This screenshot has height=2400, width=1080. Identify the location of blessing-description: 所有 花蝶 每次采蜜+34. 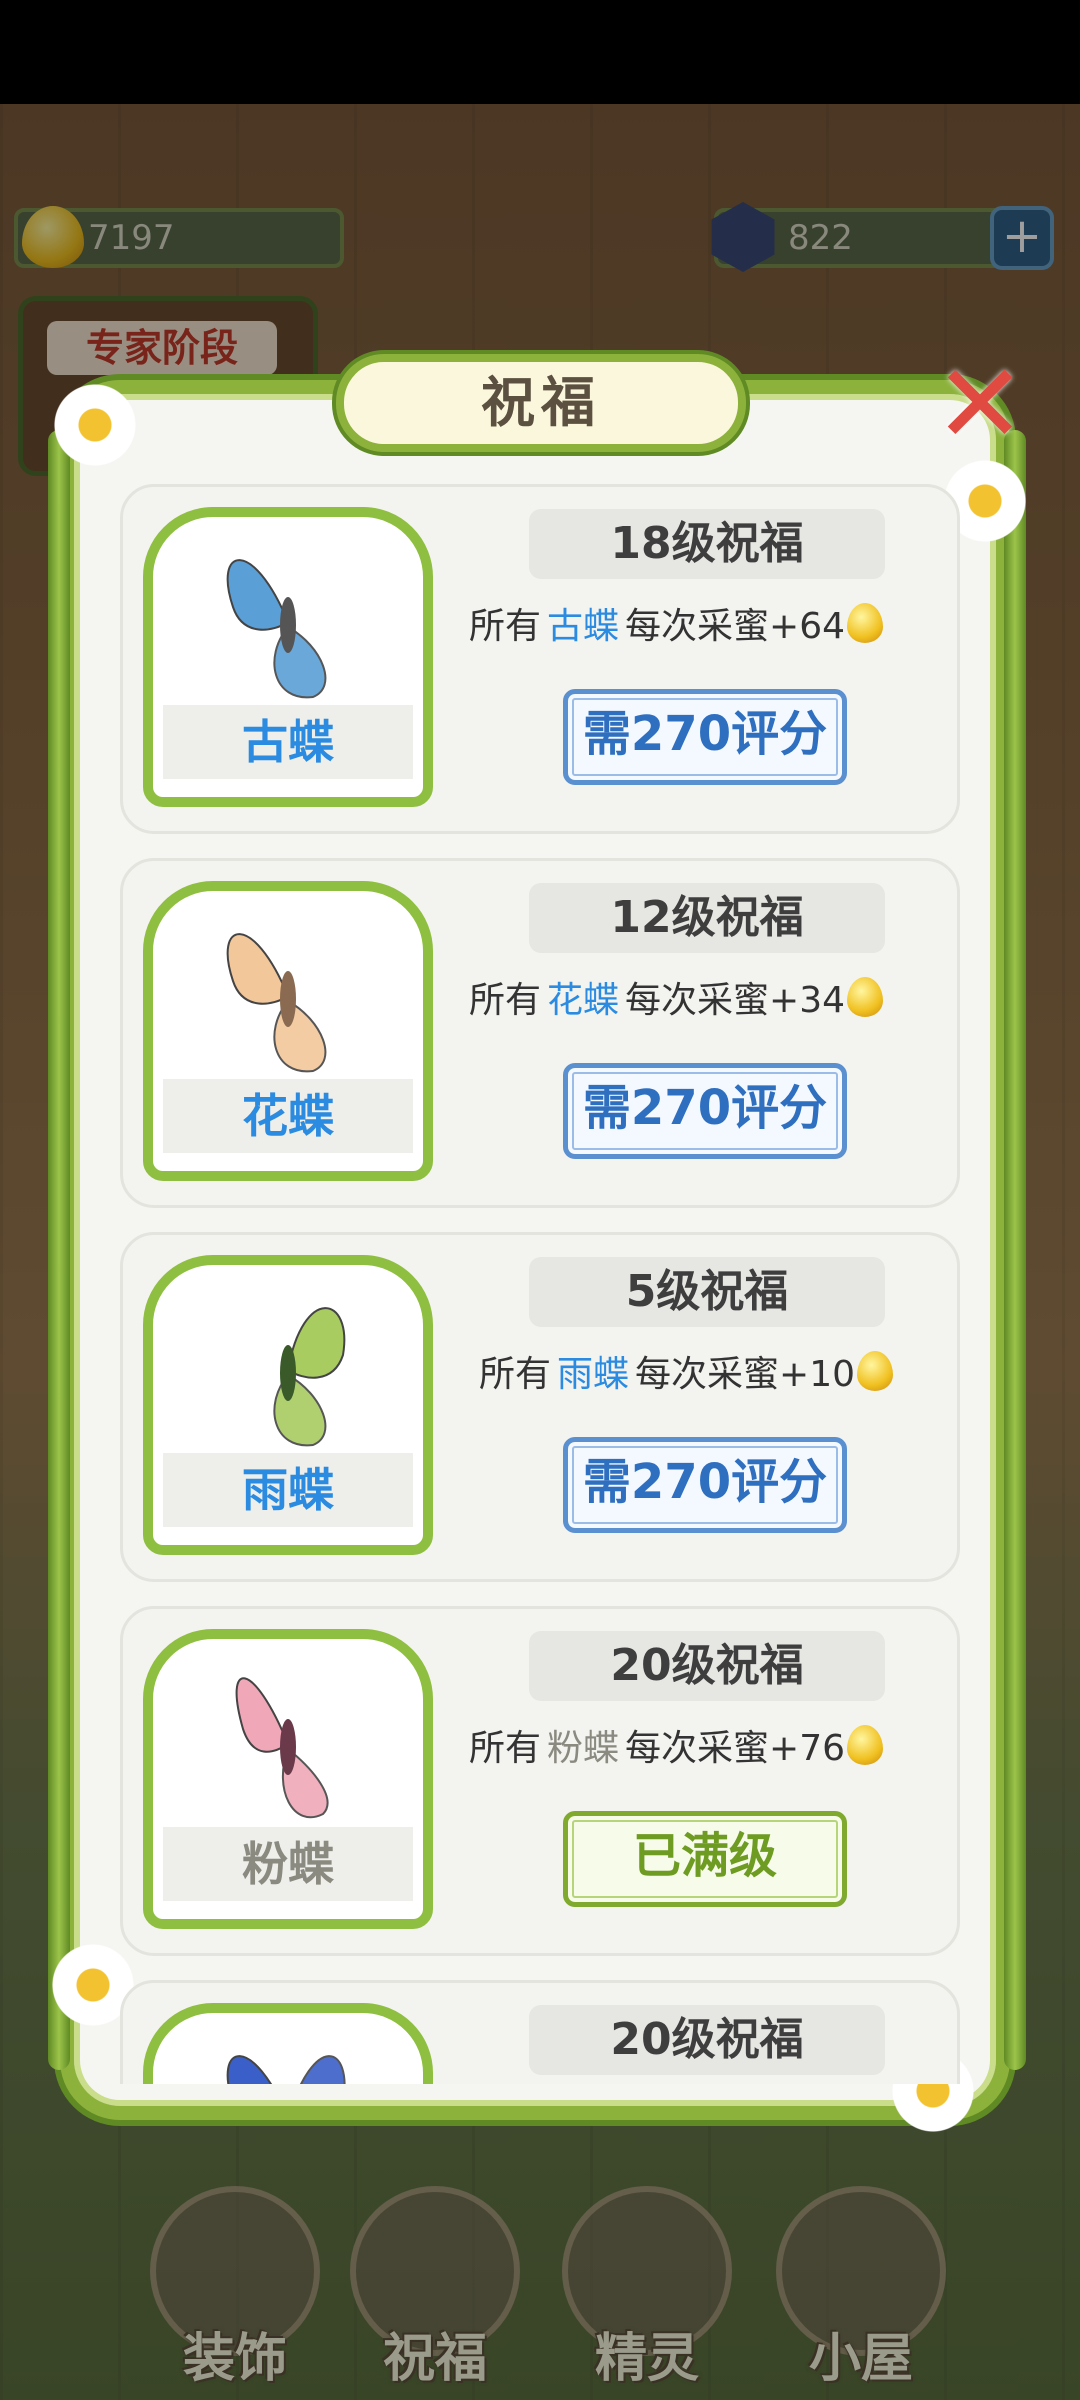
(714, 997).